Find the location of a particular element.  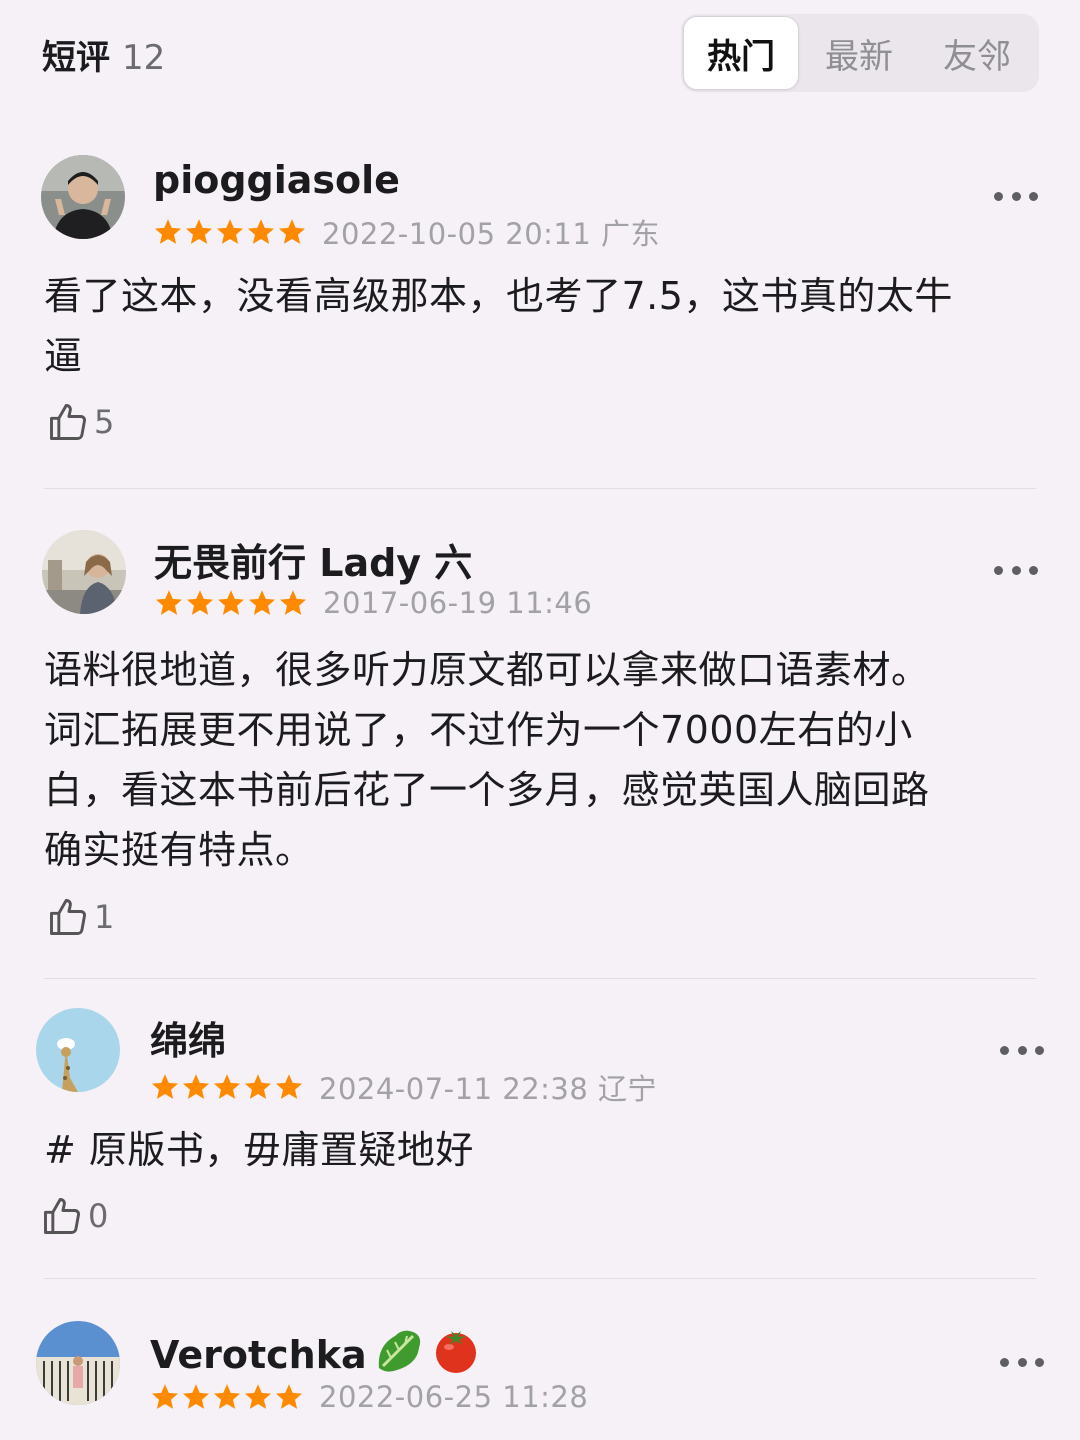

review-date-location: 2024-07-11 22:38 辽宁 is located at coordinates (488, 1089).